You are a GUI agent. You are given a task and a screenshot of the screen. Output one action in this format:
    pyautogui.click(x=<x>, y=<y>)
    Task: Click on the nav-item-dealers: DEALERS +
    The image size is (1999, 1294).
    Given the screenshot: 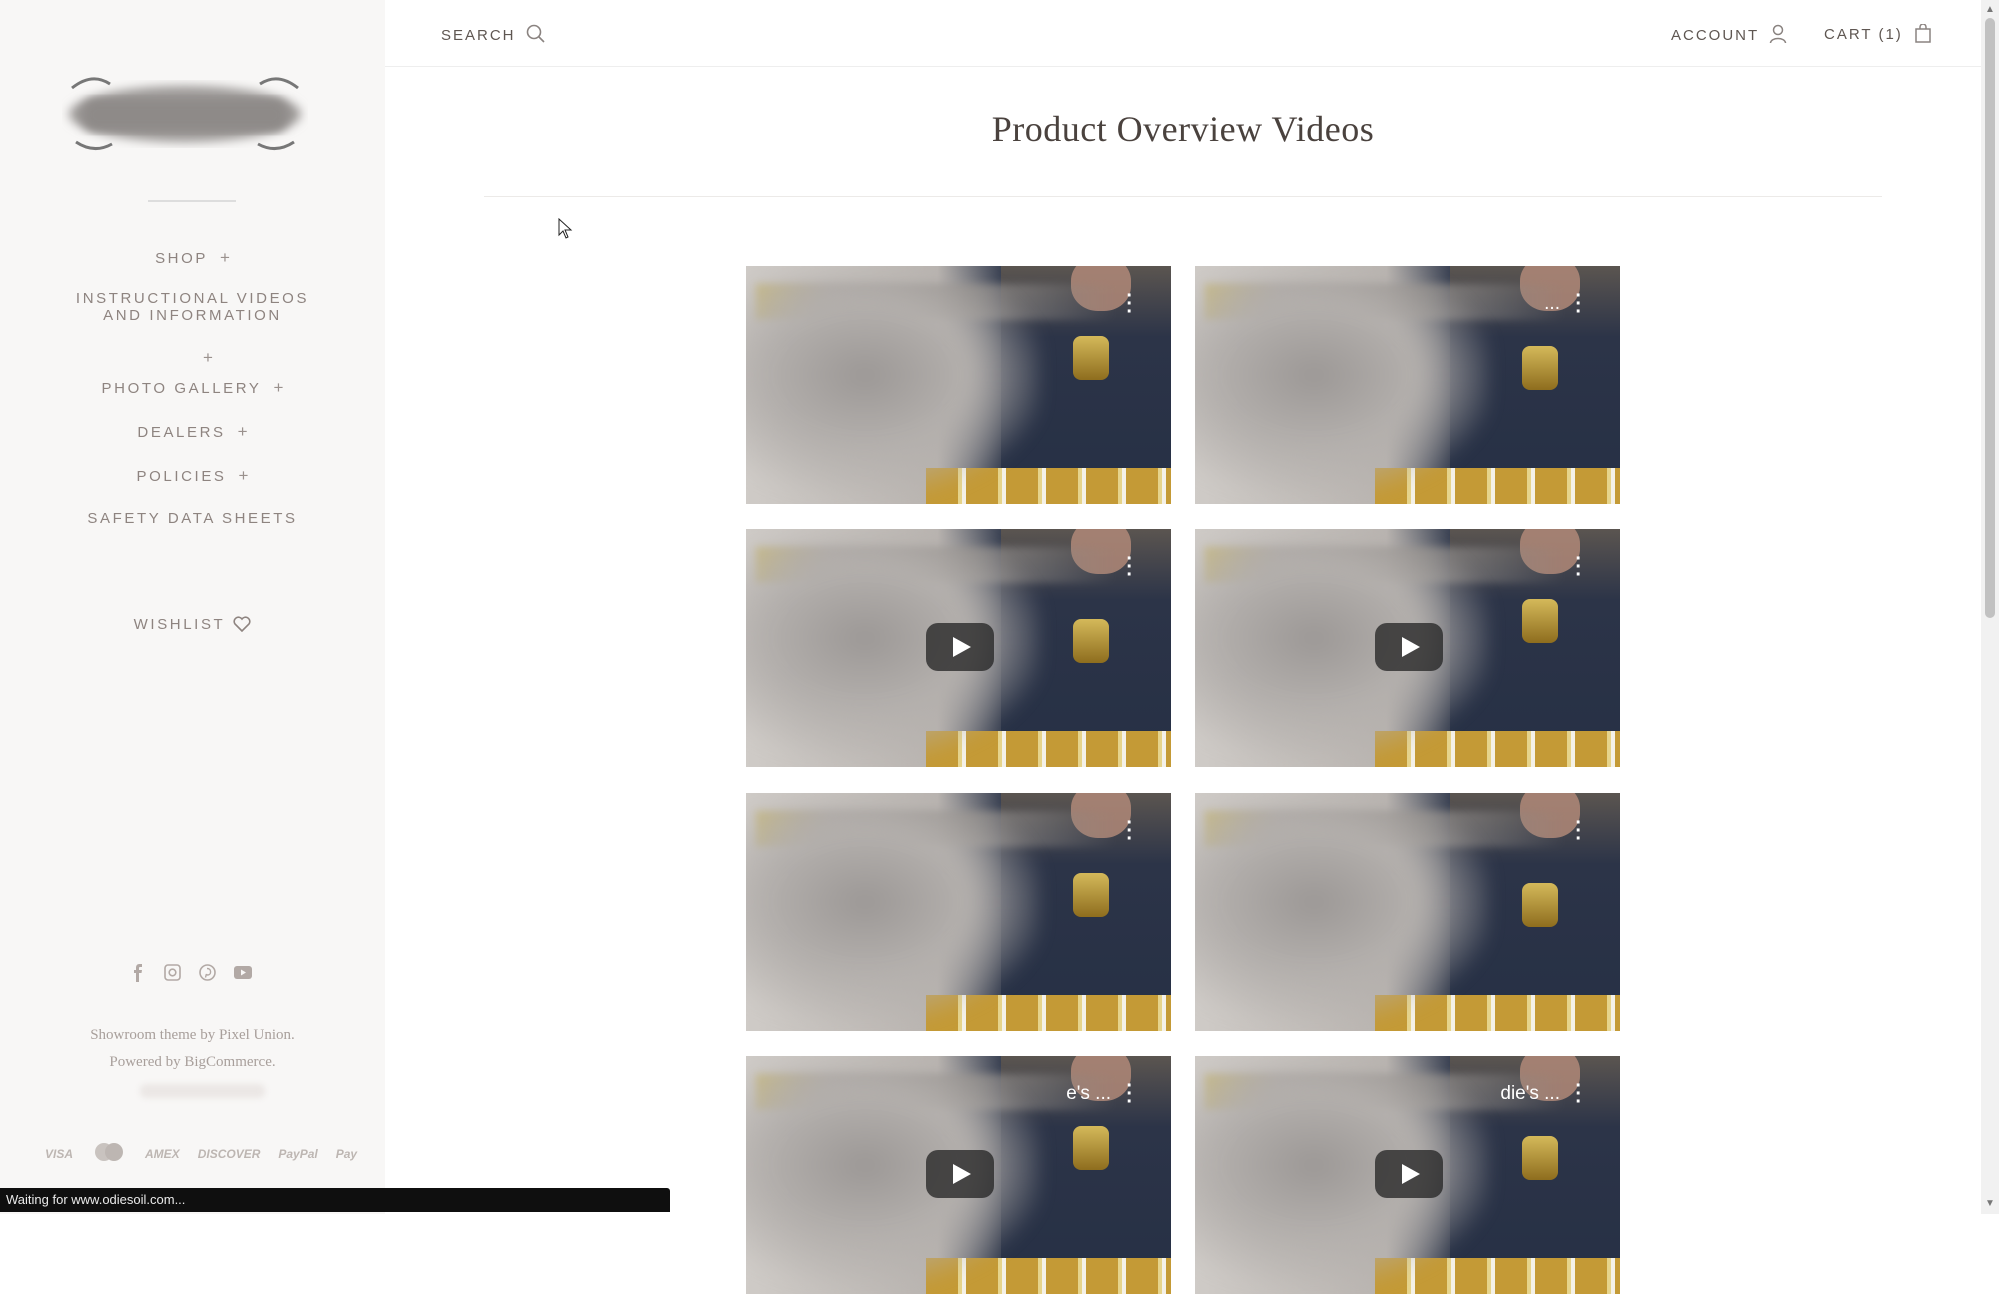 What is the action you would take?
    pyautogui.click(x=192, y=432)
    